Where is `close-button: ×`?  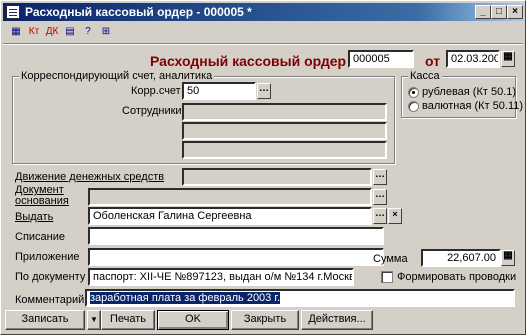
close-button: × is located at coordinates (515, 12).